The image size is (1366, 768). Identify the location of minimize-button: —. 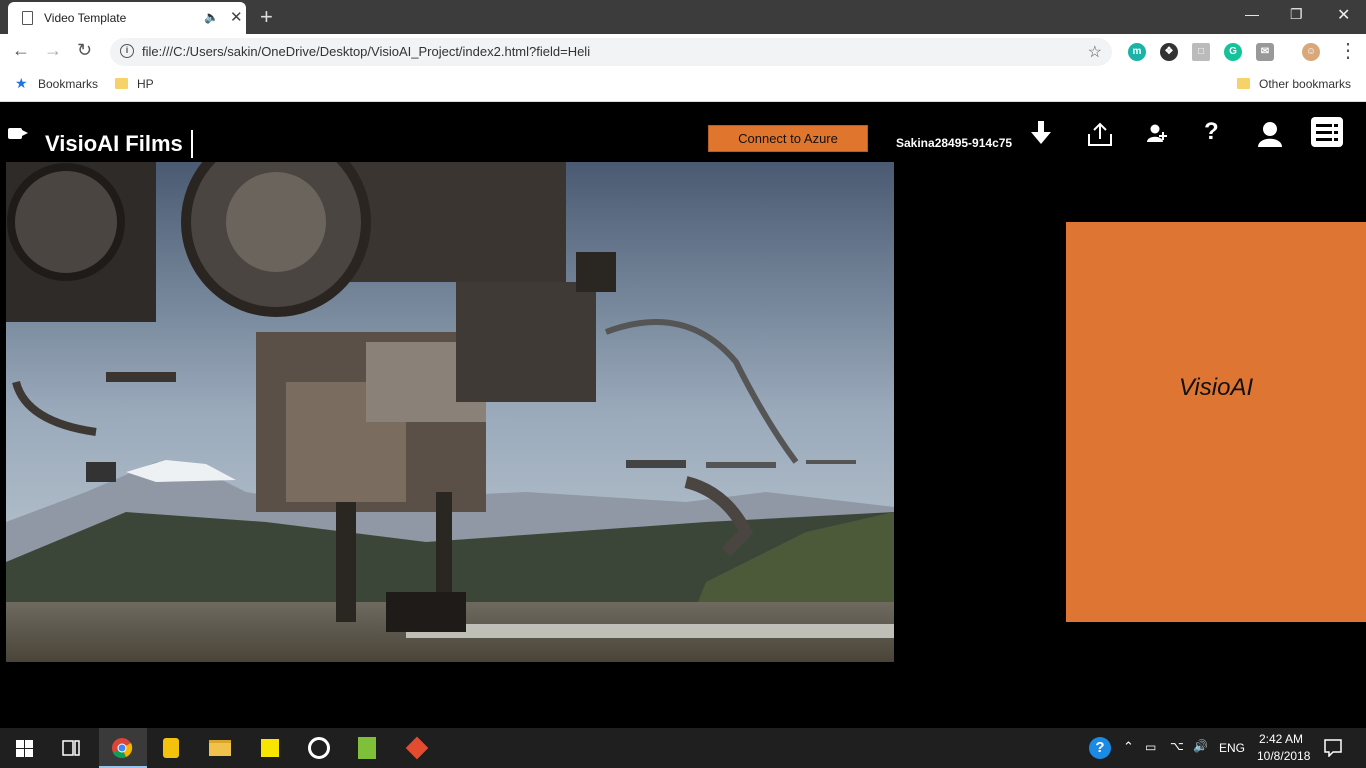
(1252, 14).